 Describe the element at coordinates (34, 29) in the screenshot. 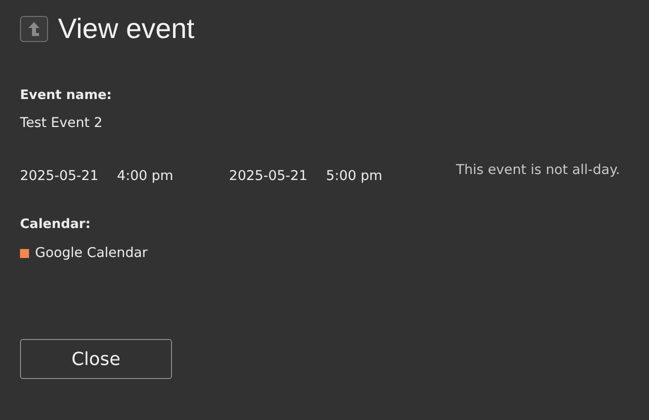

I see `back-icon` at that location.